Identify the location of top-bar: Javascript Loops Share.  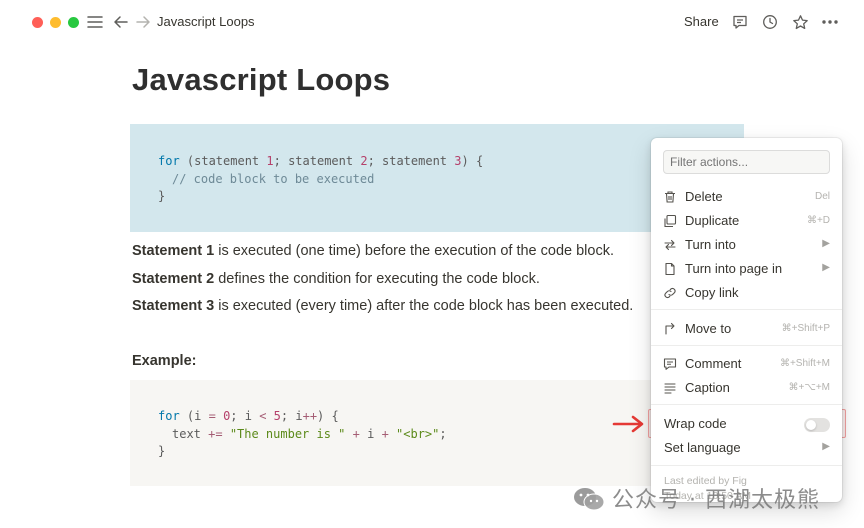
(432, 22).